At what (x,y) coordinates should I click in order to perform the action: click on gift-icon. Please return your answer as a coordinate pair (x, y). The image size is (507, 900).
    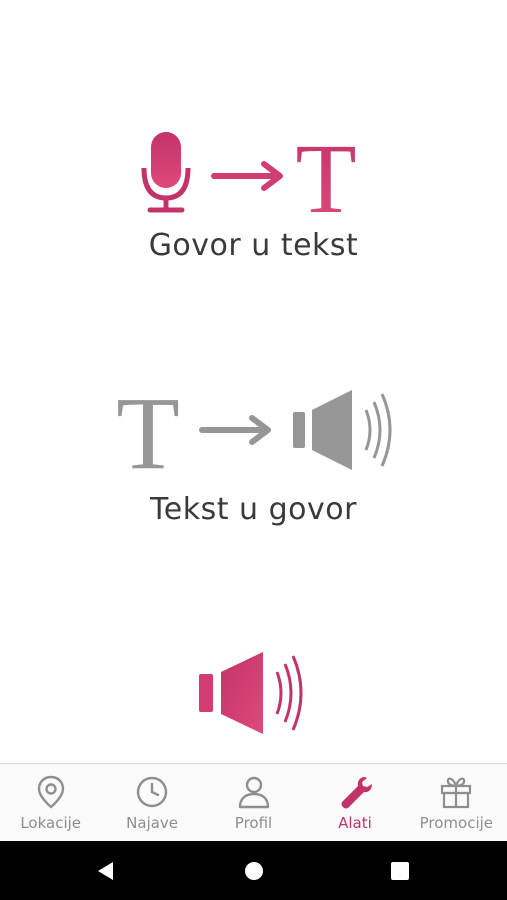
    Looking at the image, I should click on (456, 793).